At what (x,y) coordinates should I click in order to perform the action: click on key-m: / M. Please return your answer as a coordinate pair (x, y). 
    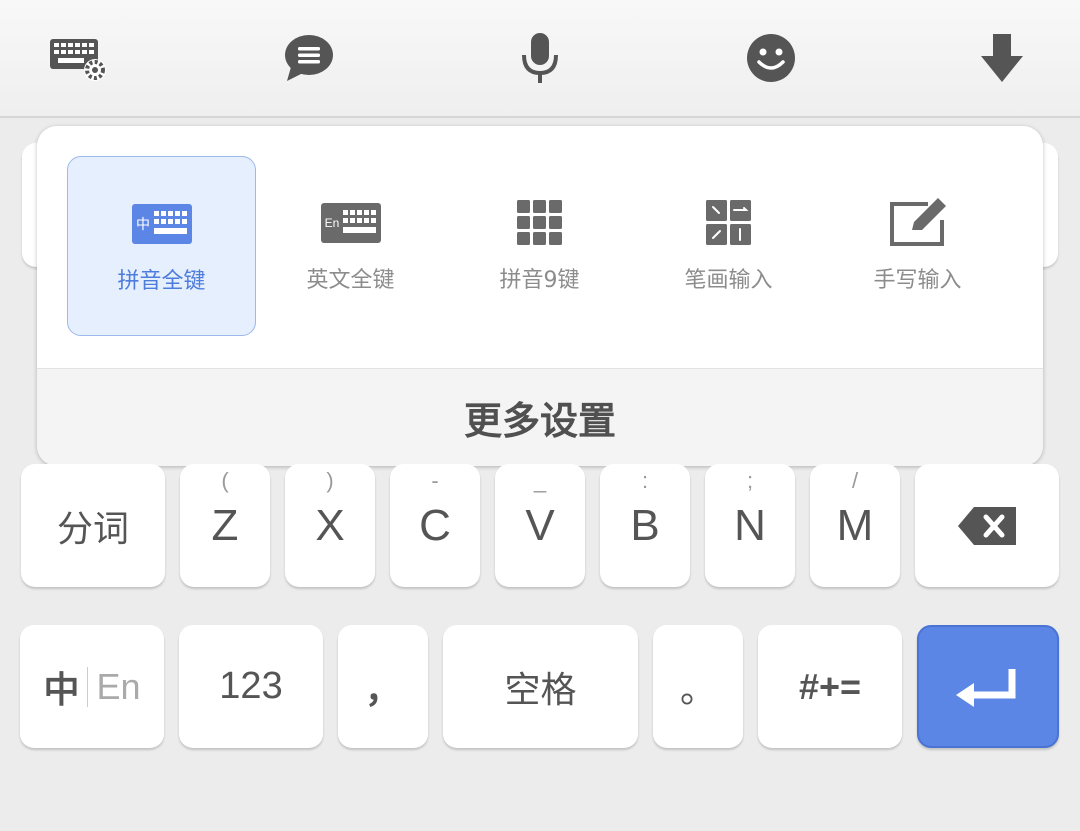
    Looking at the image, I should click on (855, 525).